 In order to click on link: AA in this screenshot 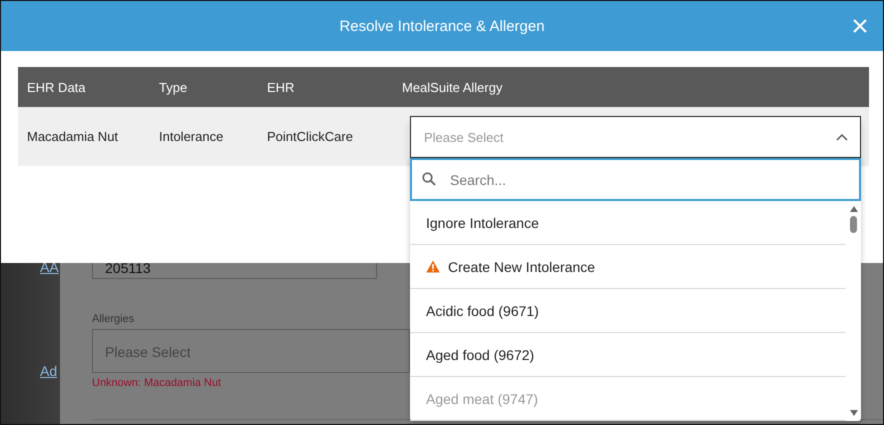, I will do `click(49, 267)`.